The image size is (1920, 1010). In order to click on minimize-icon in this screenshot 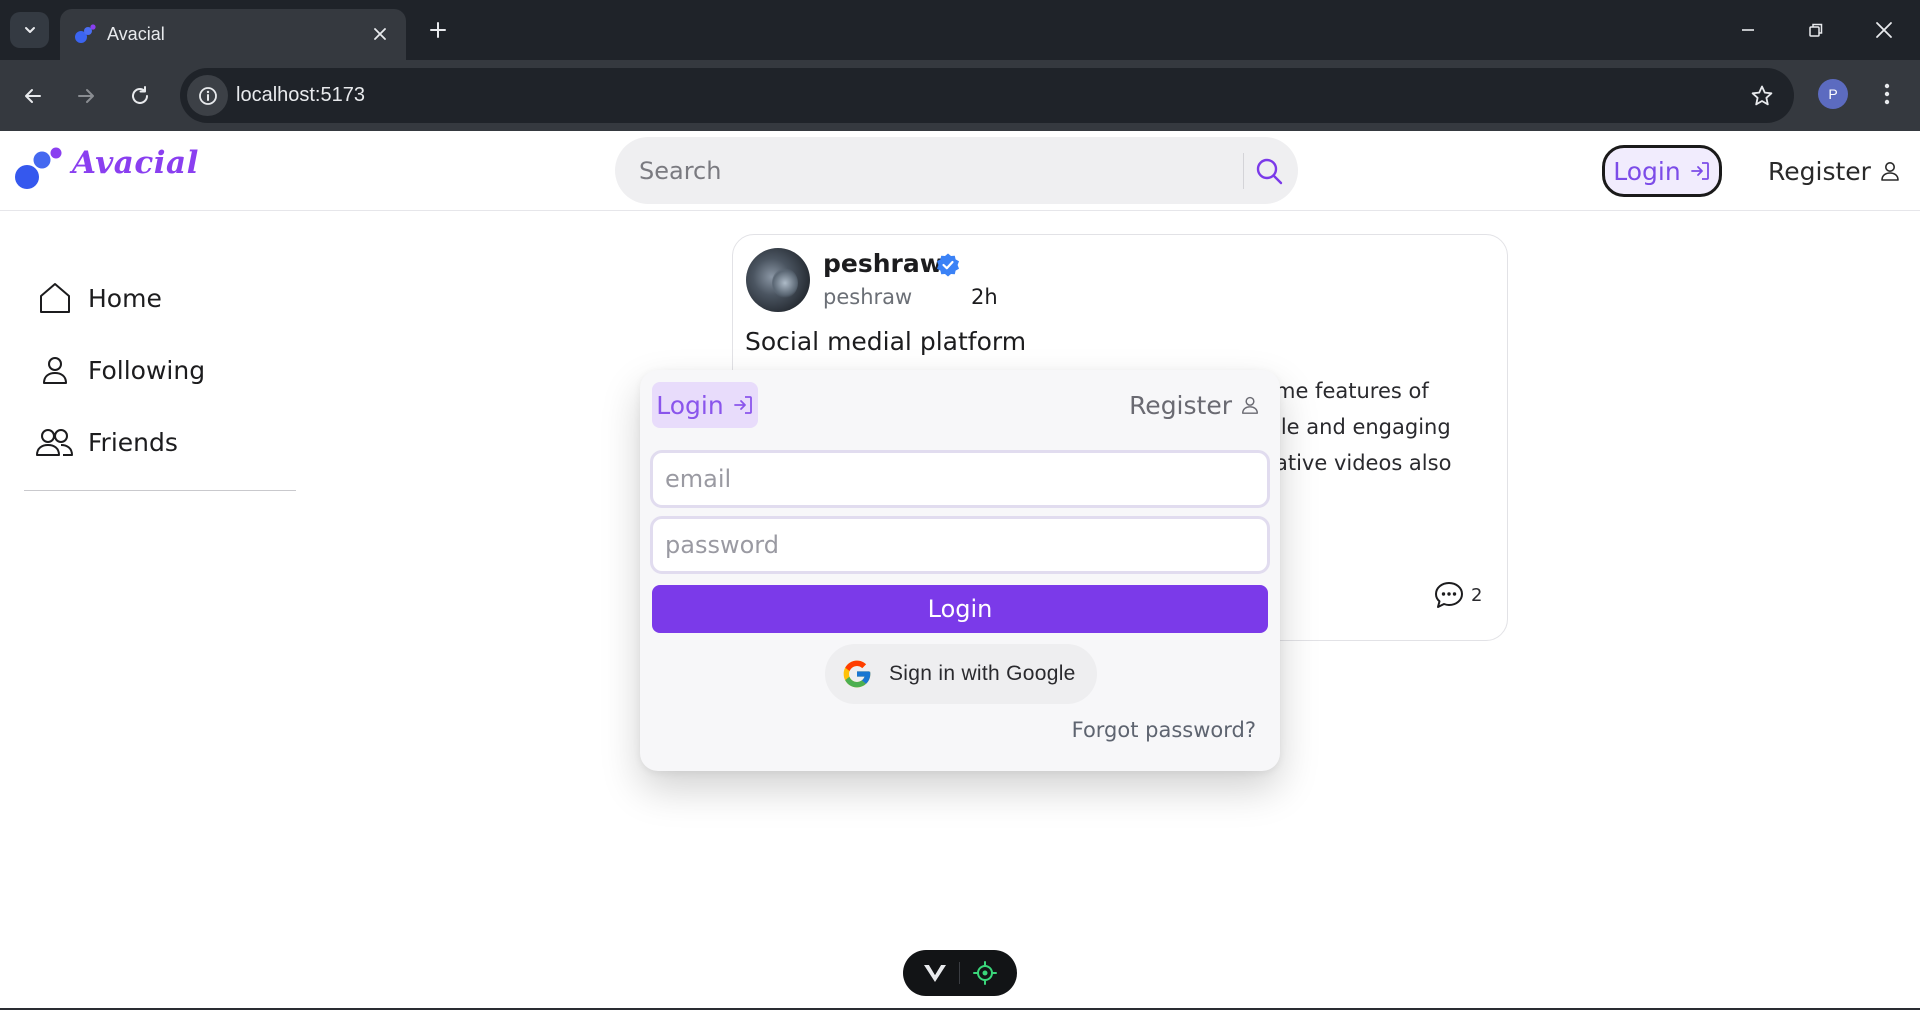, I will do `click(1748, 30)`.